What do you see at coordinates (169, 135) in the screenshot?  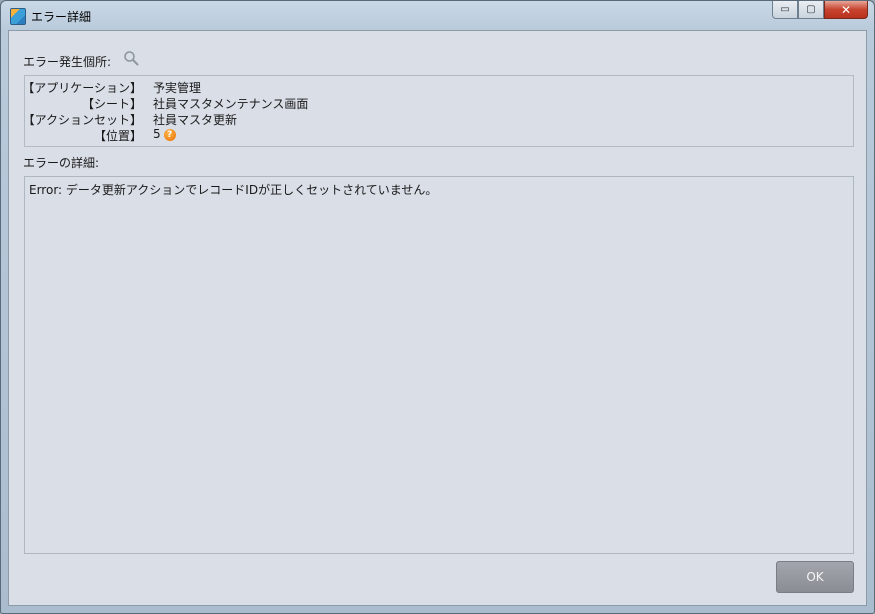 I see `question-circle-icon: ?` at bounding box center [169, 135].